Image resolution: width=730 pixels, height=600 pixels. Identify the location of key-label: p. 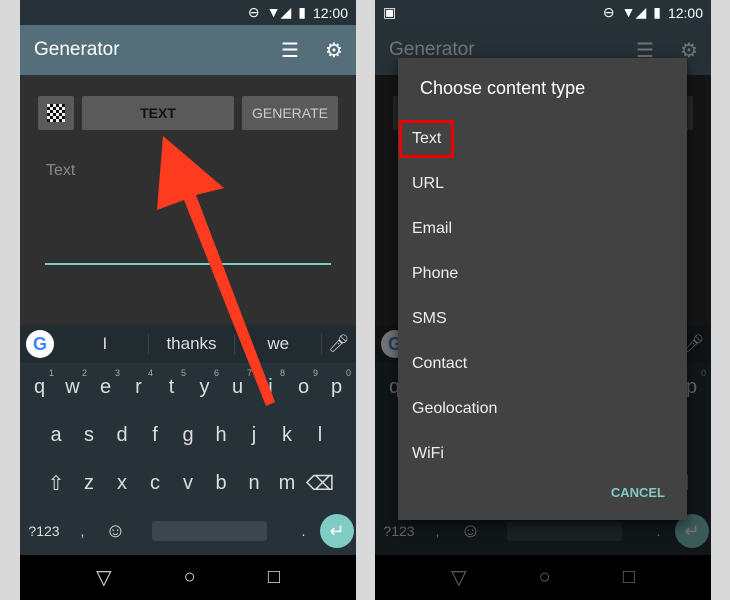
(336, 386).